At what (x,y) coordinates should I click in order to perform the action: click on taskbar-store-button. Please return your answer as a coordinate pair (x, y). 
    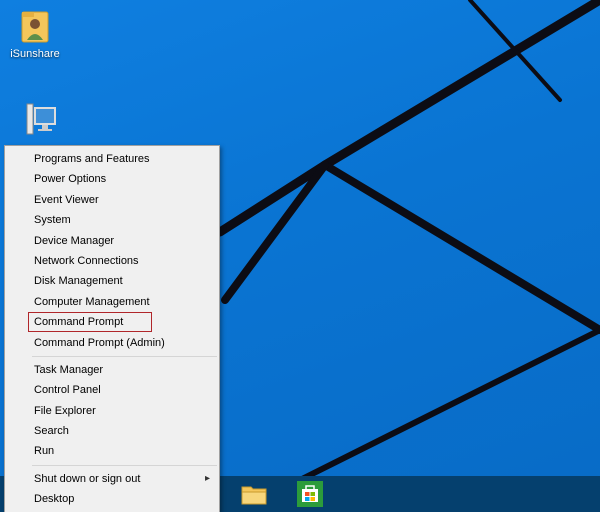
    Looking at the image, I should click on (310, 494).